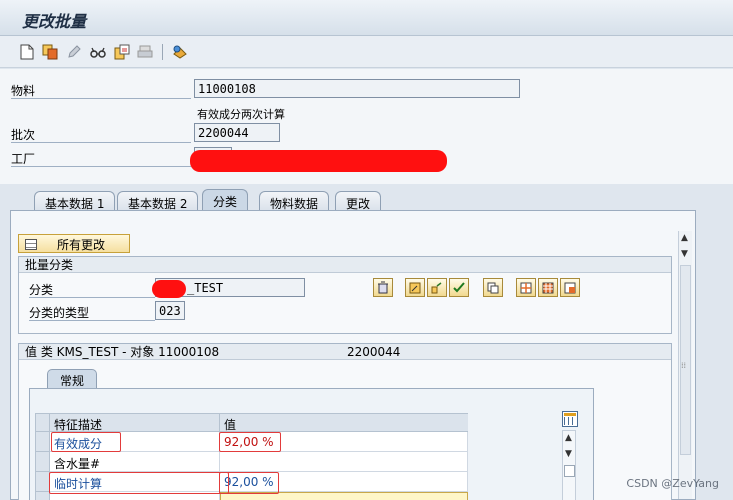  Describe the element at coordinates (570, 419) in the screenshot. I see `column-settings-icon` at that location.